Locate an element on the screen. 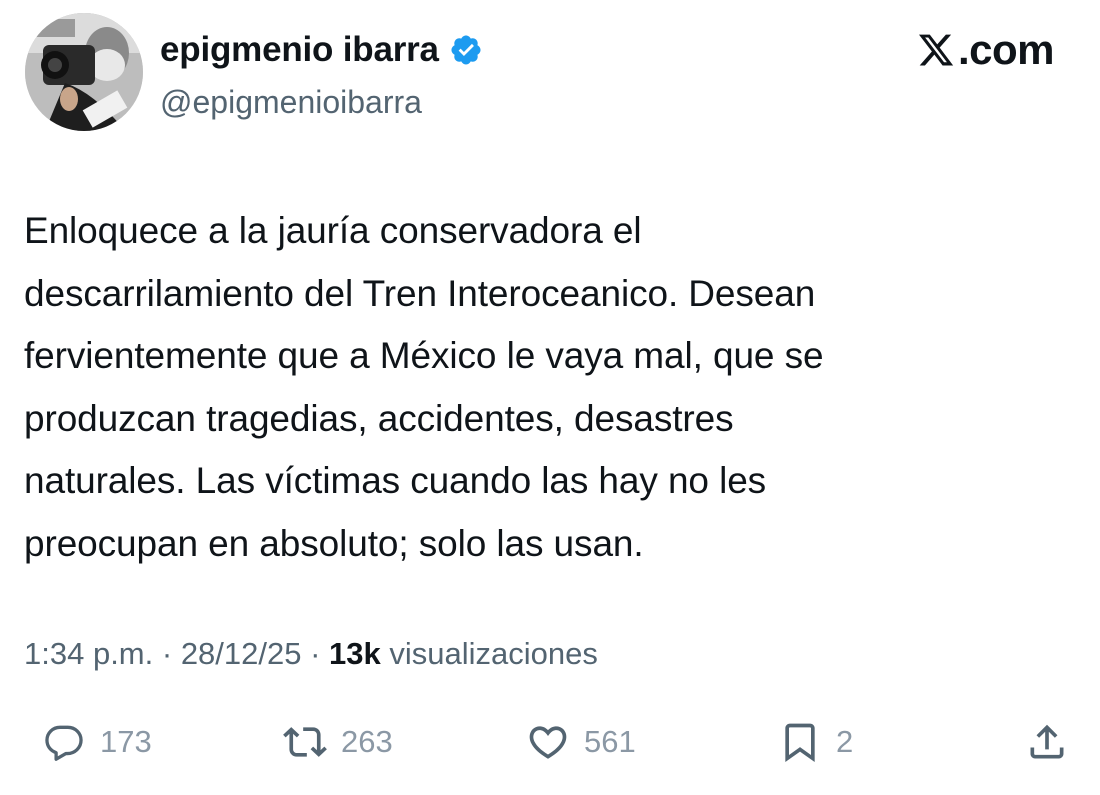  action-bar: 173 263 561 2 is located at coordinates (550, 742).